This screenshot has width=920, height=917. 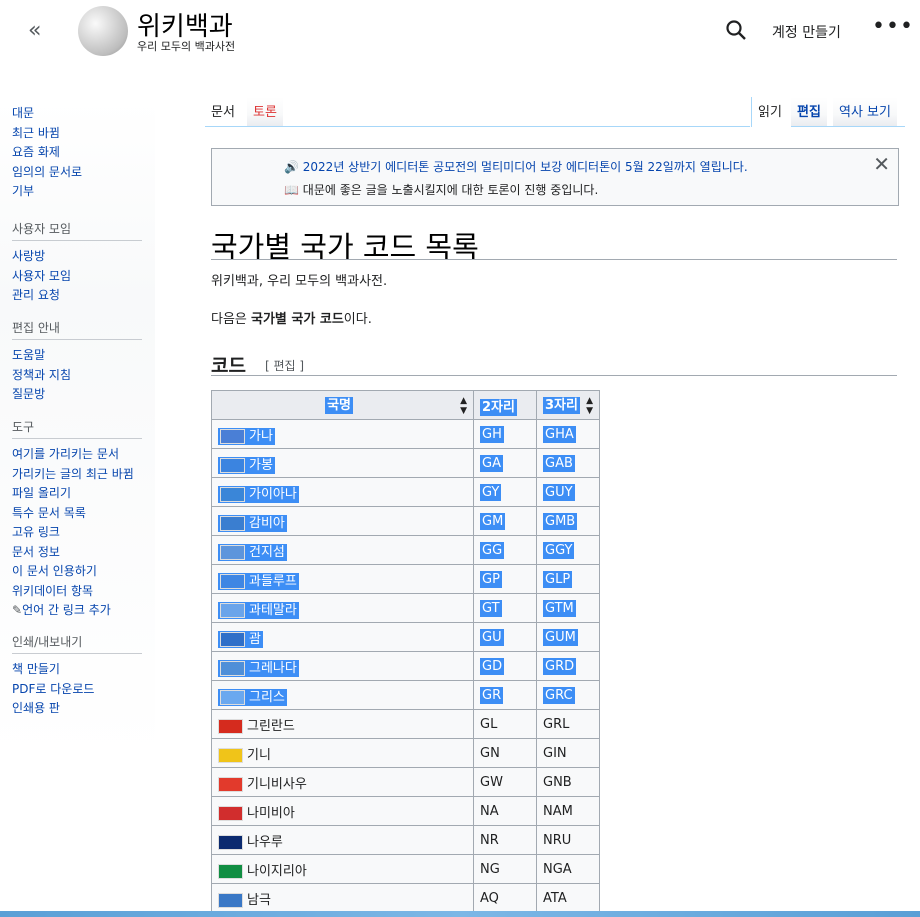 I want to click on alpha2-cell: GA, so click(x=505, y=463).